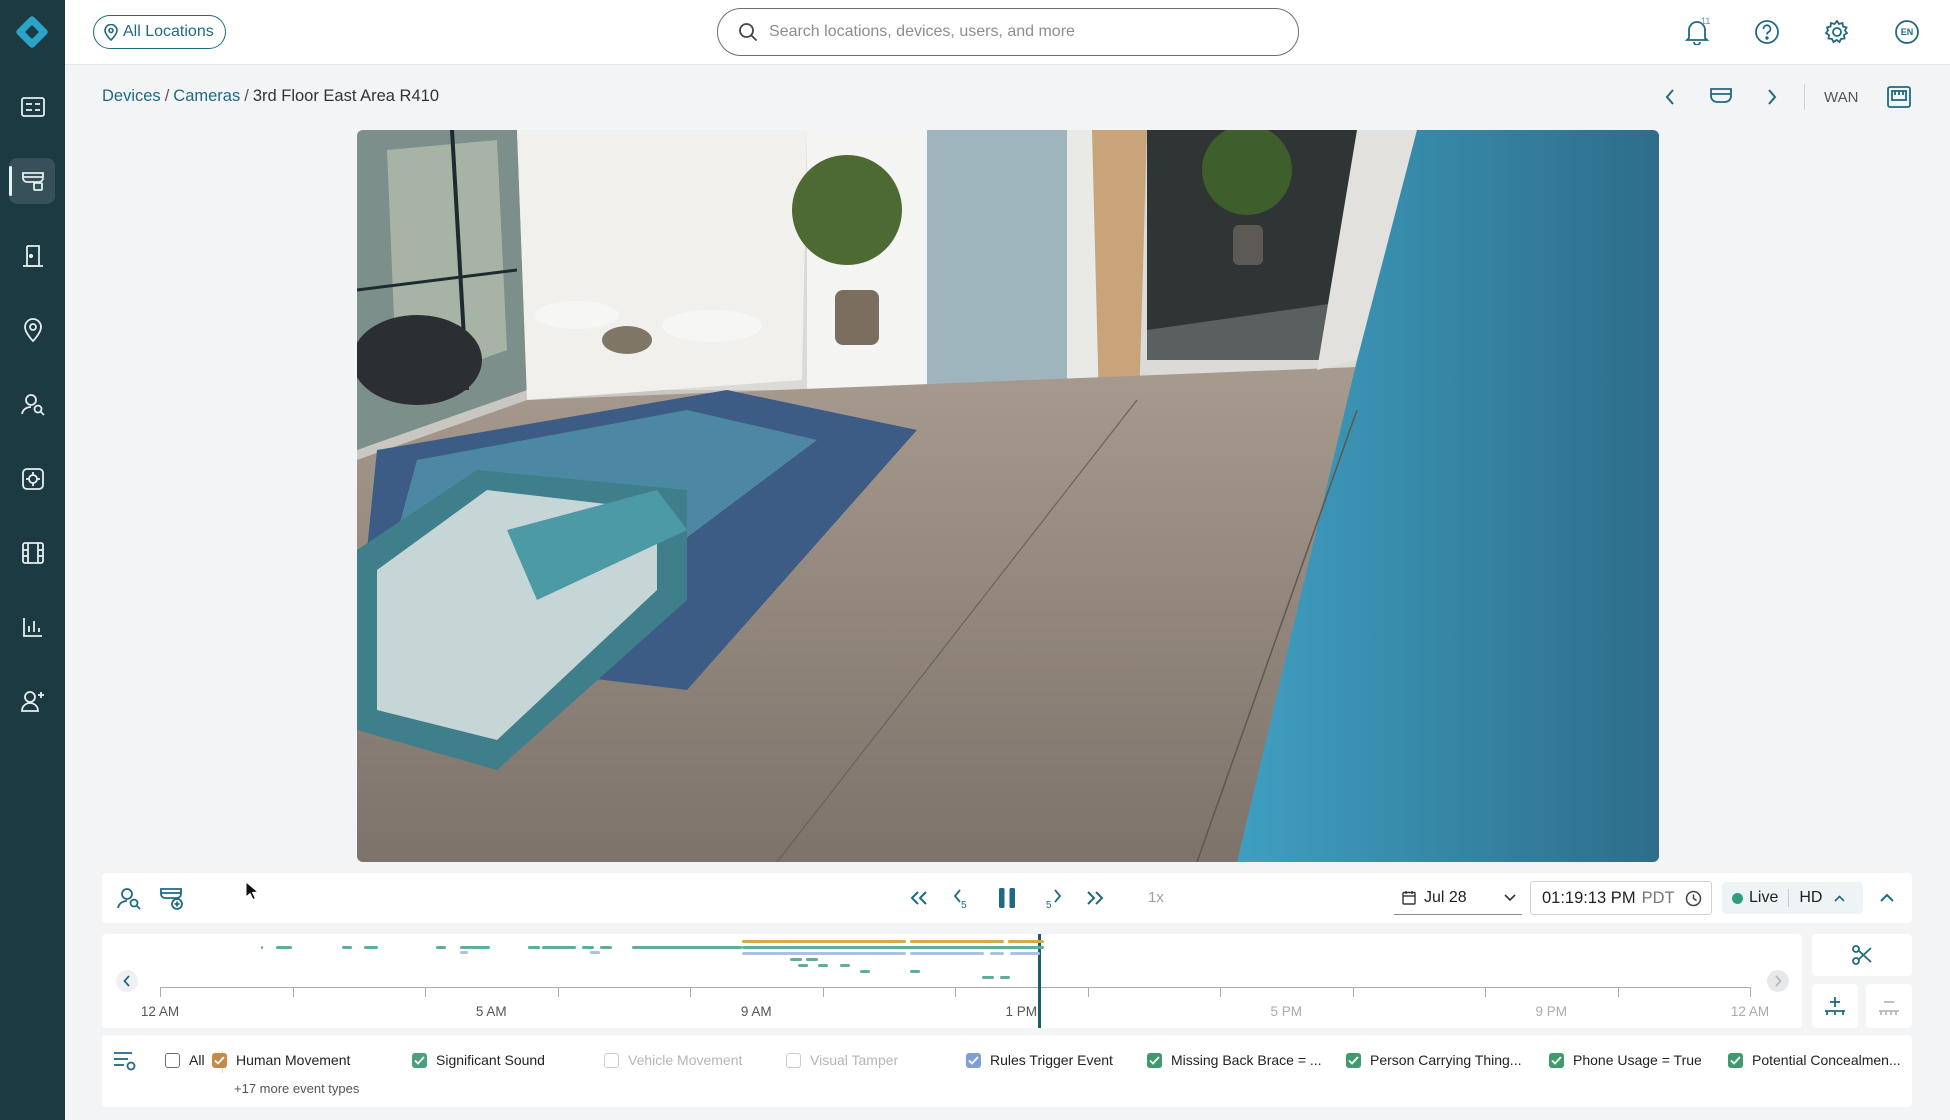  What do you see at coordinates (131, 96) in the screenshot?
I see `breadcrumb-devices: Devices` at bounding box center [131, 96].